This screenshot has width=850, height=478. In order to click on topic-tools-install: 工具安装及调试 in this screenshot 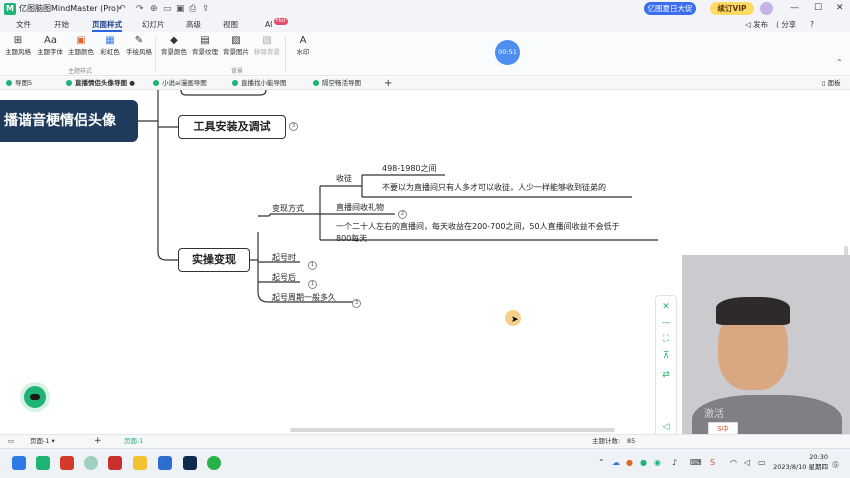, I will do `click(232, 127)`.